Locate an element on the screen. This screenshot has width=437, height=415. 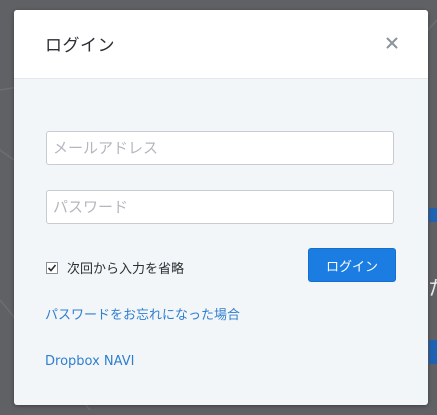
close-button is located at coordinates (392, 43).